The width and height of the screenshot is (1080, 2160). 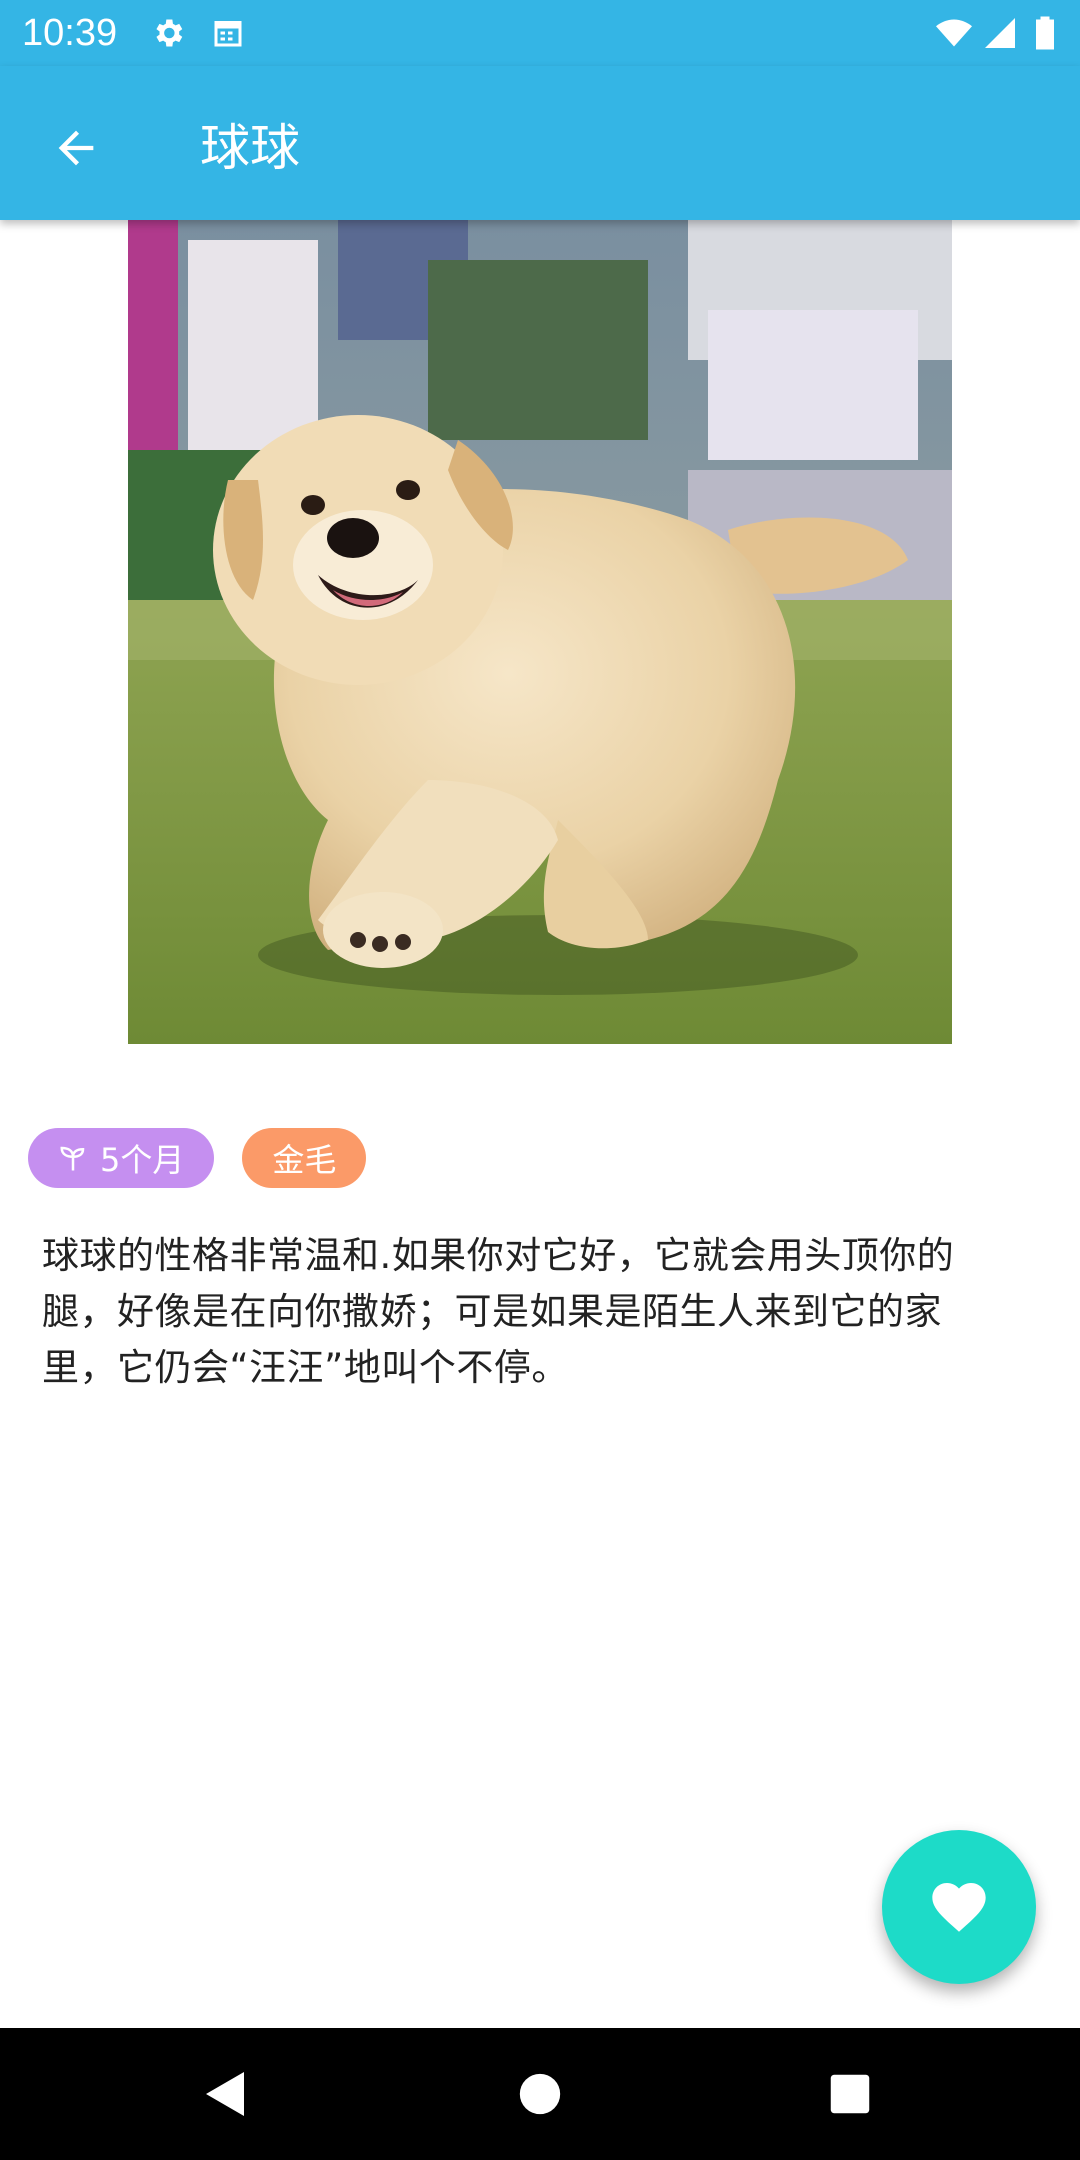 What do you see at coordinates (540, 33) in the screenshot?
I see `status-bar: 10:39` at bounding box center [540, 33].